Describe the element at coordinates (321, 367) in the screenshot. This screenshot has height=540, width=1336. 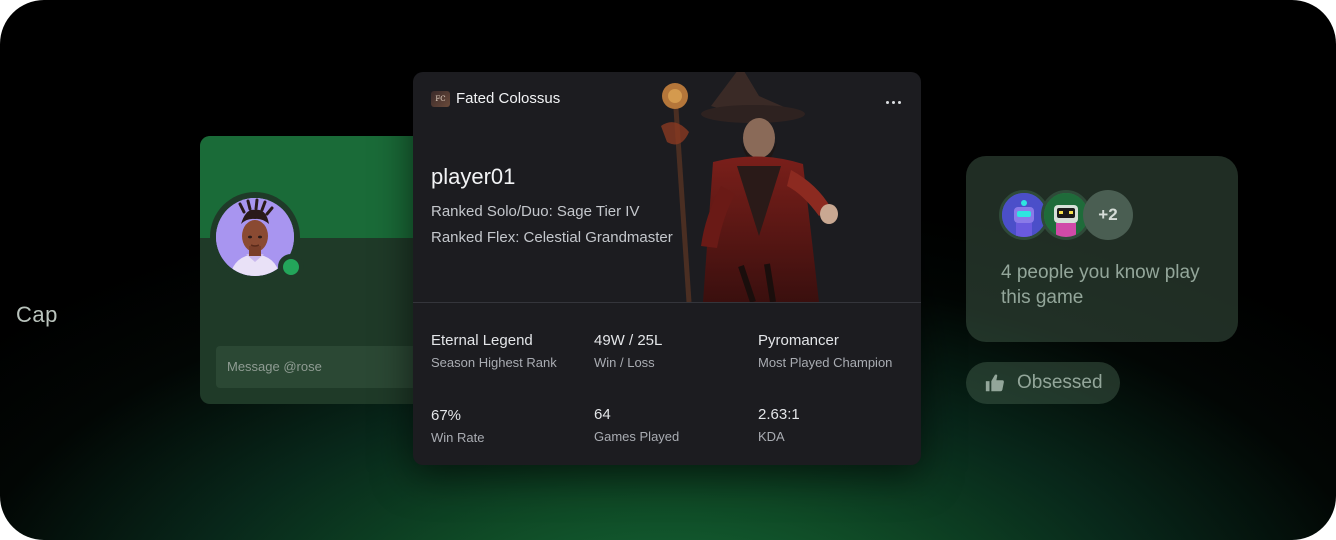
I see `message-input: Message @rose` at that location.